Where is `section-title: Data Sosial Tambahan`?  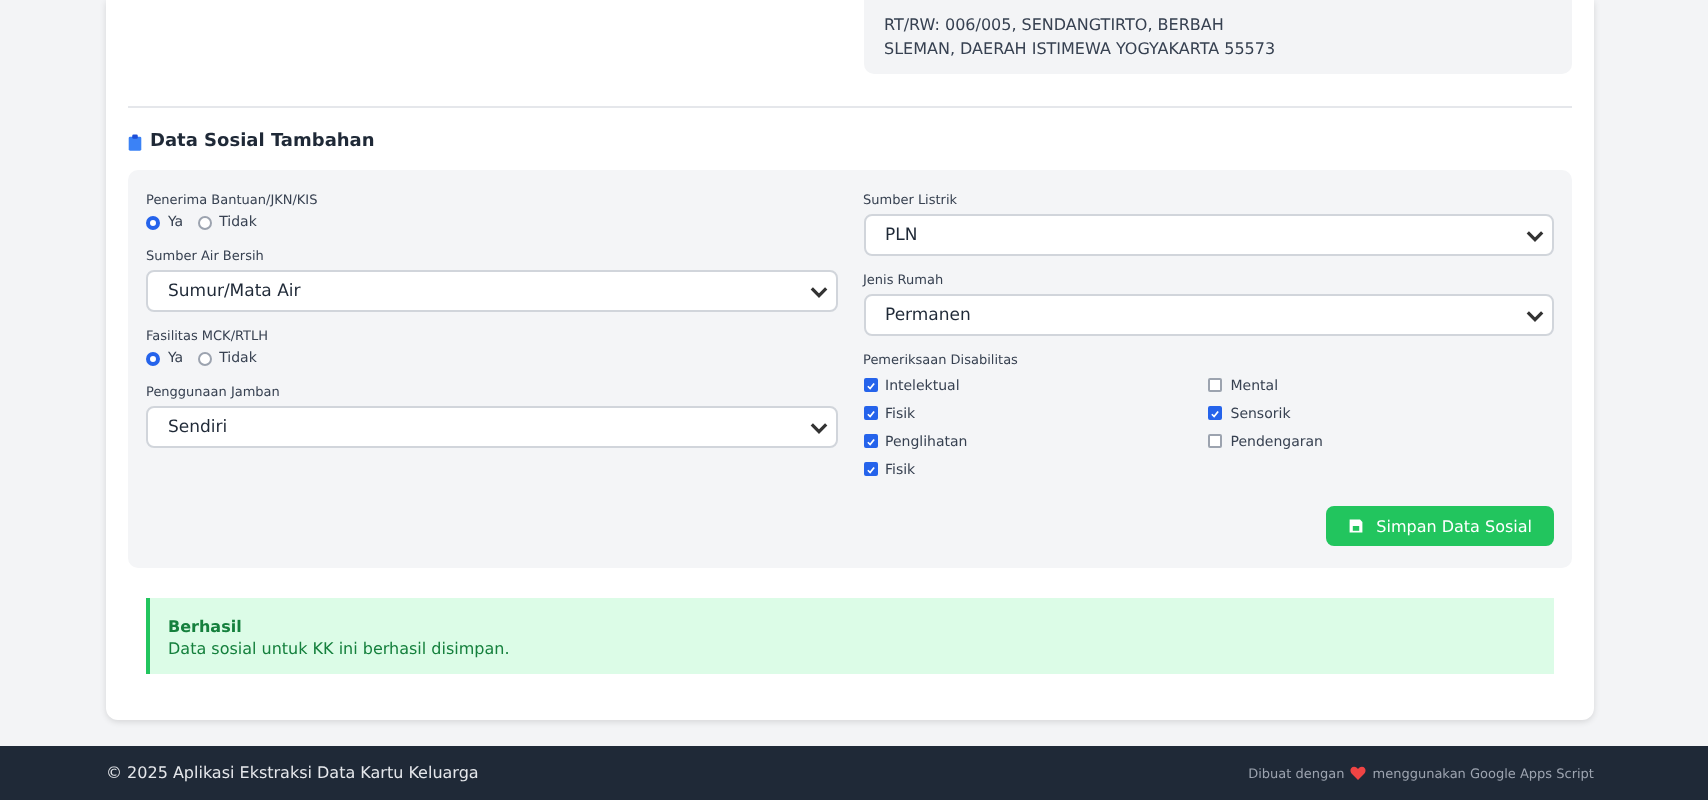
section-title: Data Sosial Tambahan is located at coordinates (262, 142).